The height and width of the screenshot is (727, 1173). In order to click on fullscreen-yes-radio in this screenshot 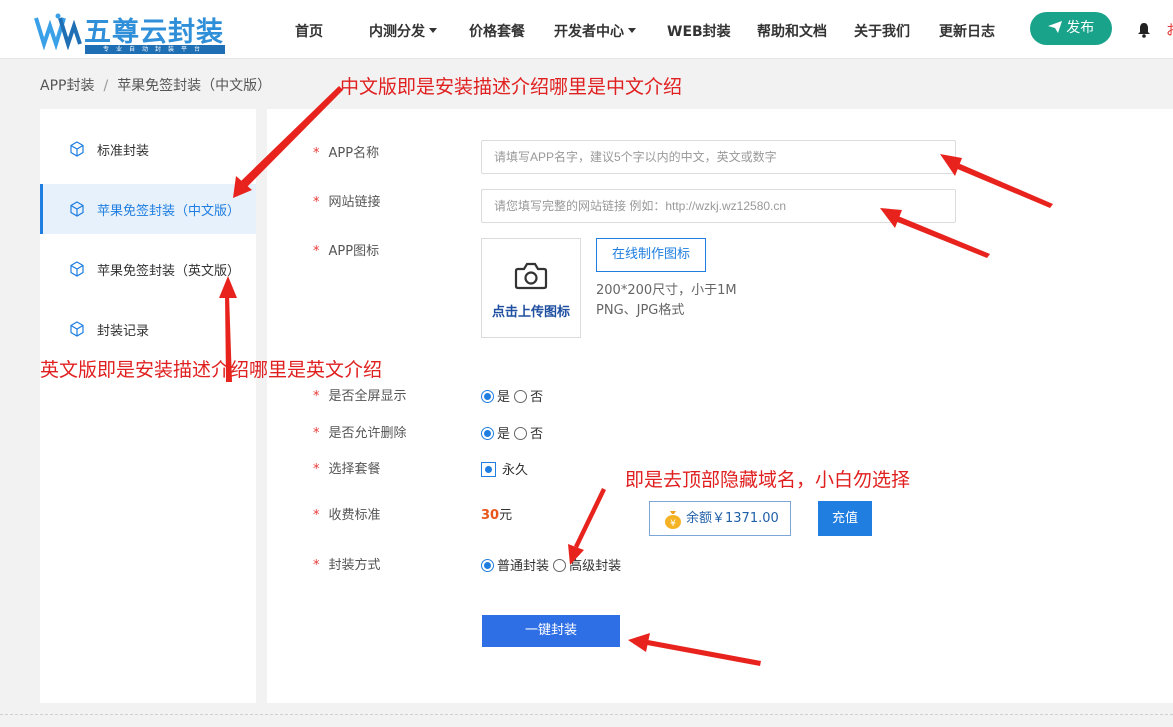, I will do `click(487, 396)`.